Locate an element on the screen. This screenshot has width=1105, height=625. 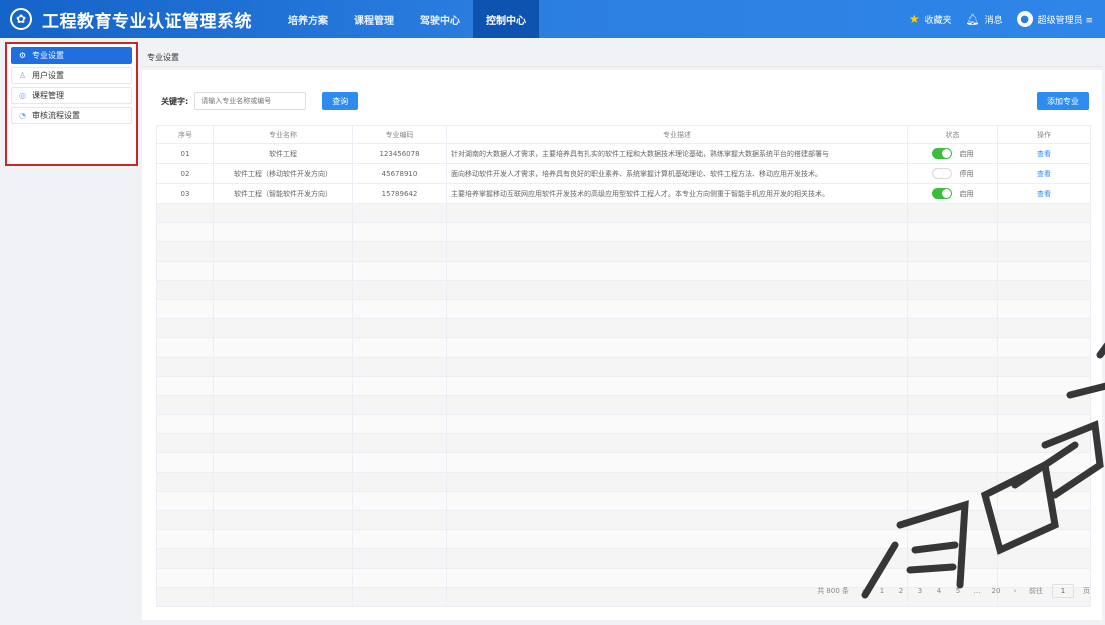
header-actions: ★ 收藏夹 🔔︎ 消息 ● 超级管理员 ≡ is located at coordinates (1007, 19).